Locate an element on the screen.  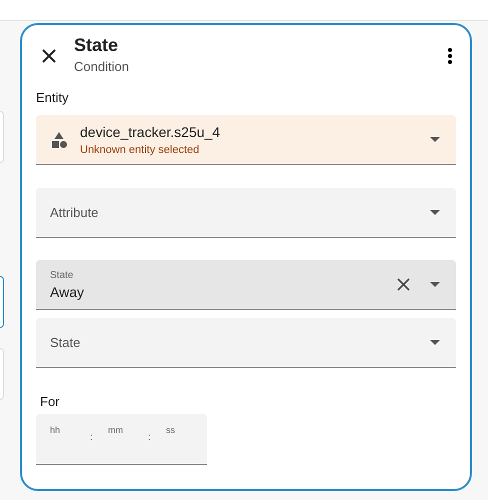
entity-value: device_tracker.s25u_4 is located at coordinates (151, 132).